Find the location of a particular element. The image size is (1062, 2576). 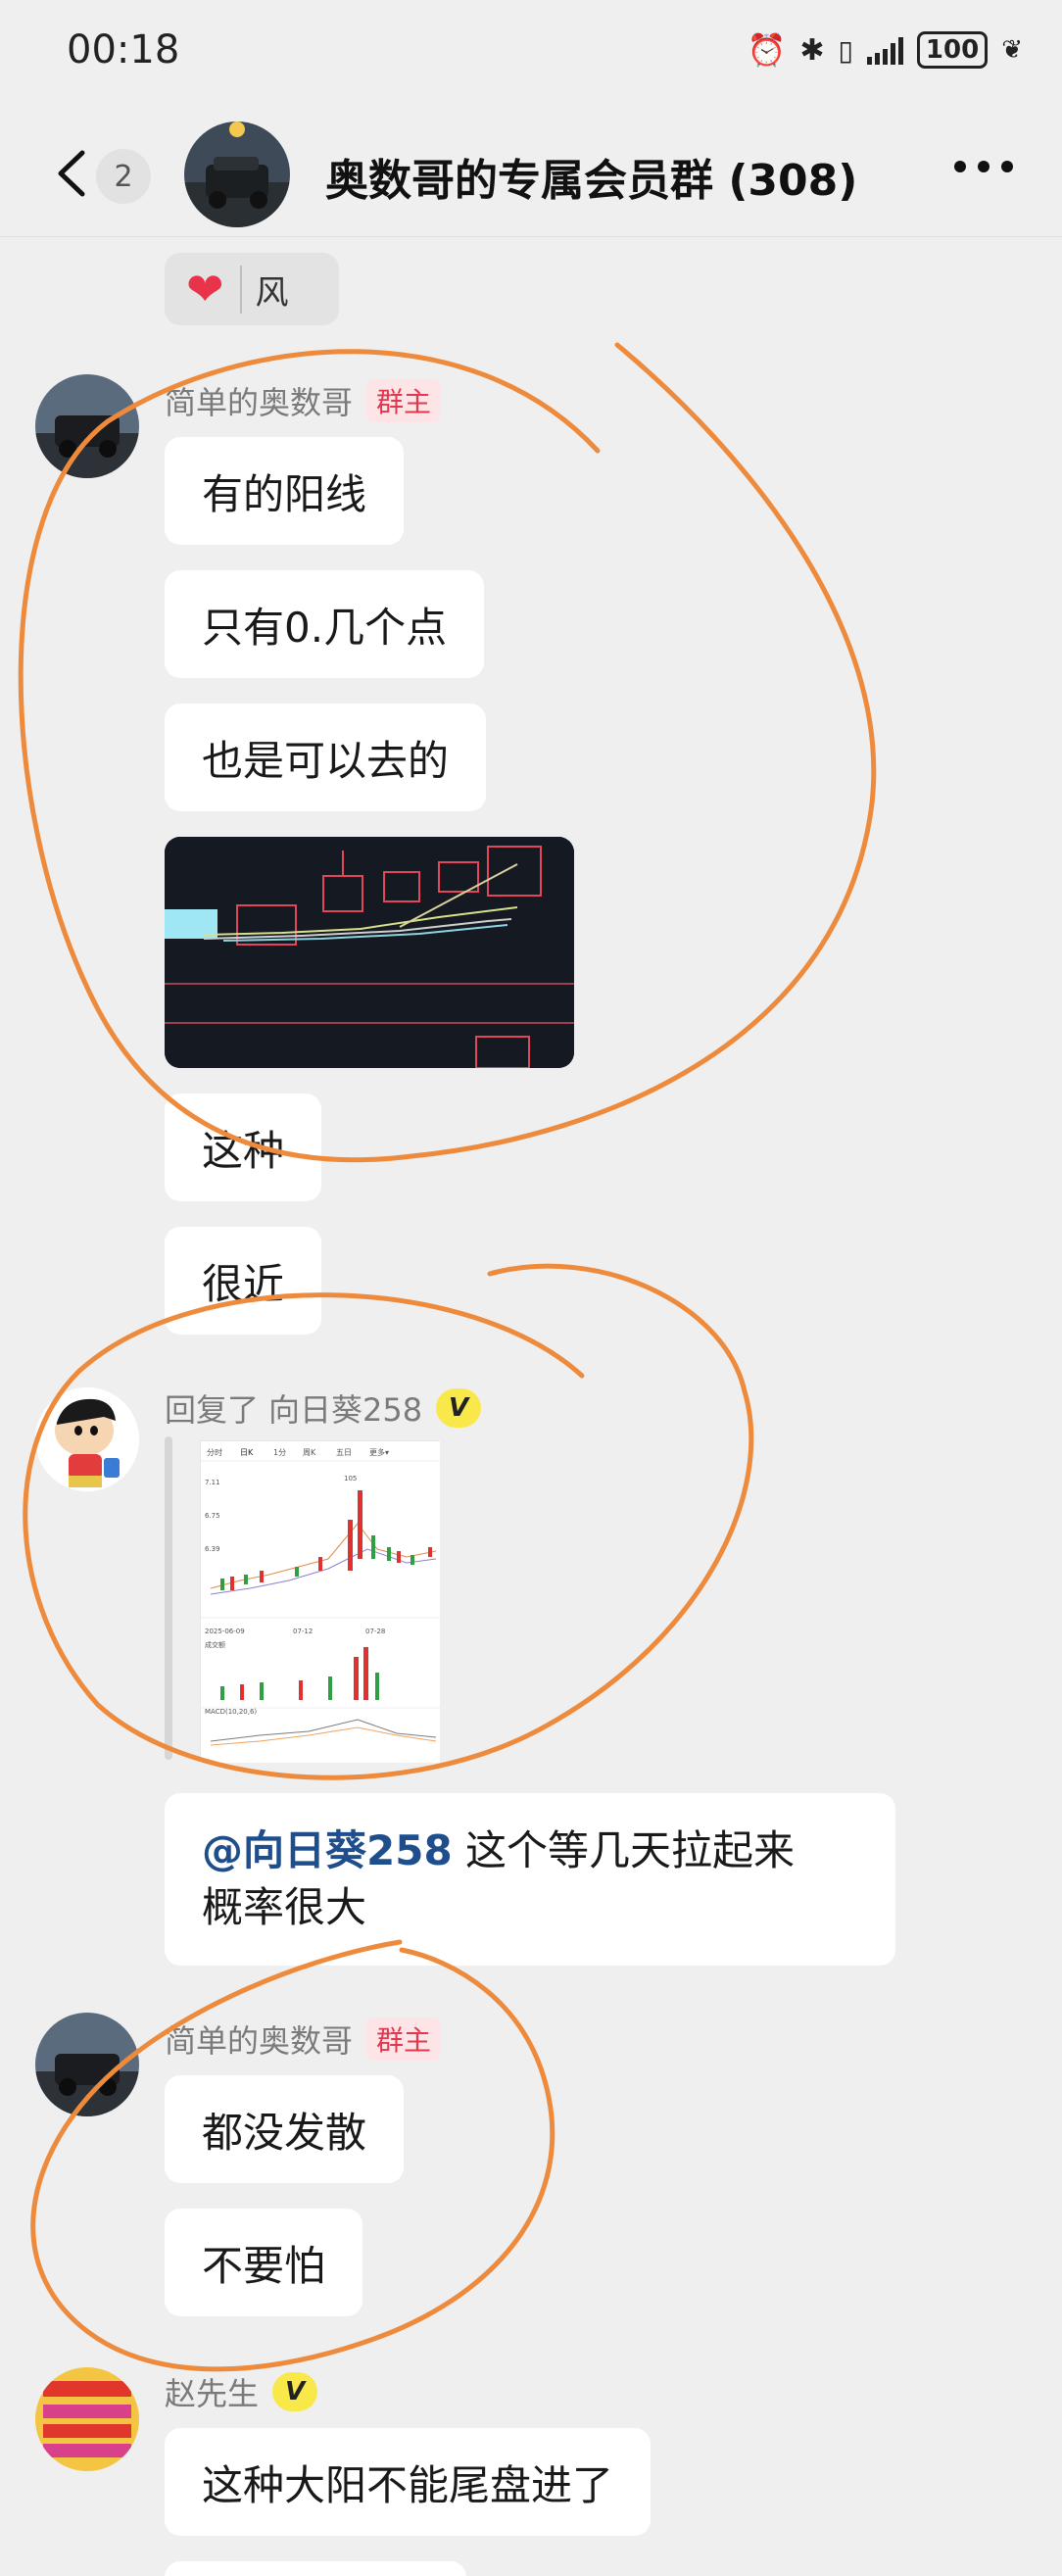

vibrate-icon: ▯ is located at coordinates (846, 50).